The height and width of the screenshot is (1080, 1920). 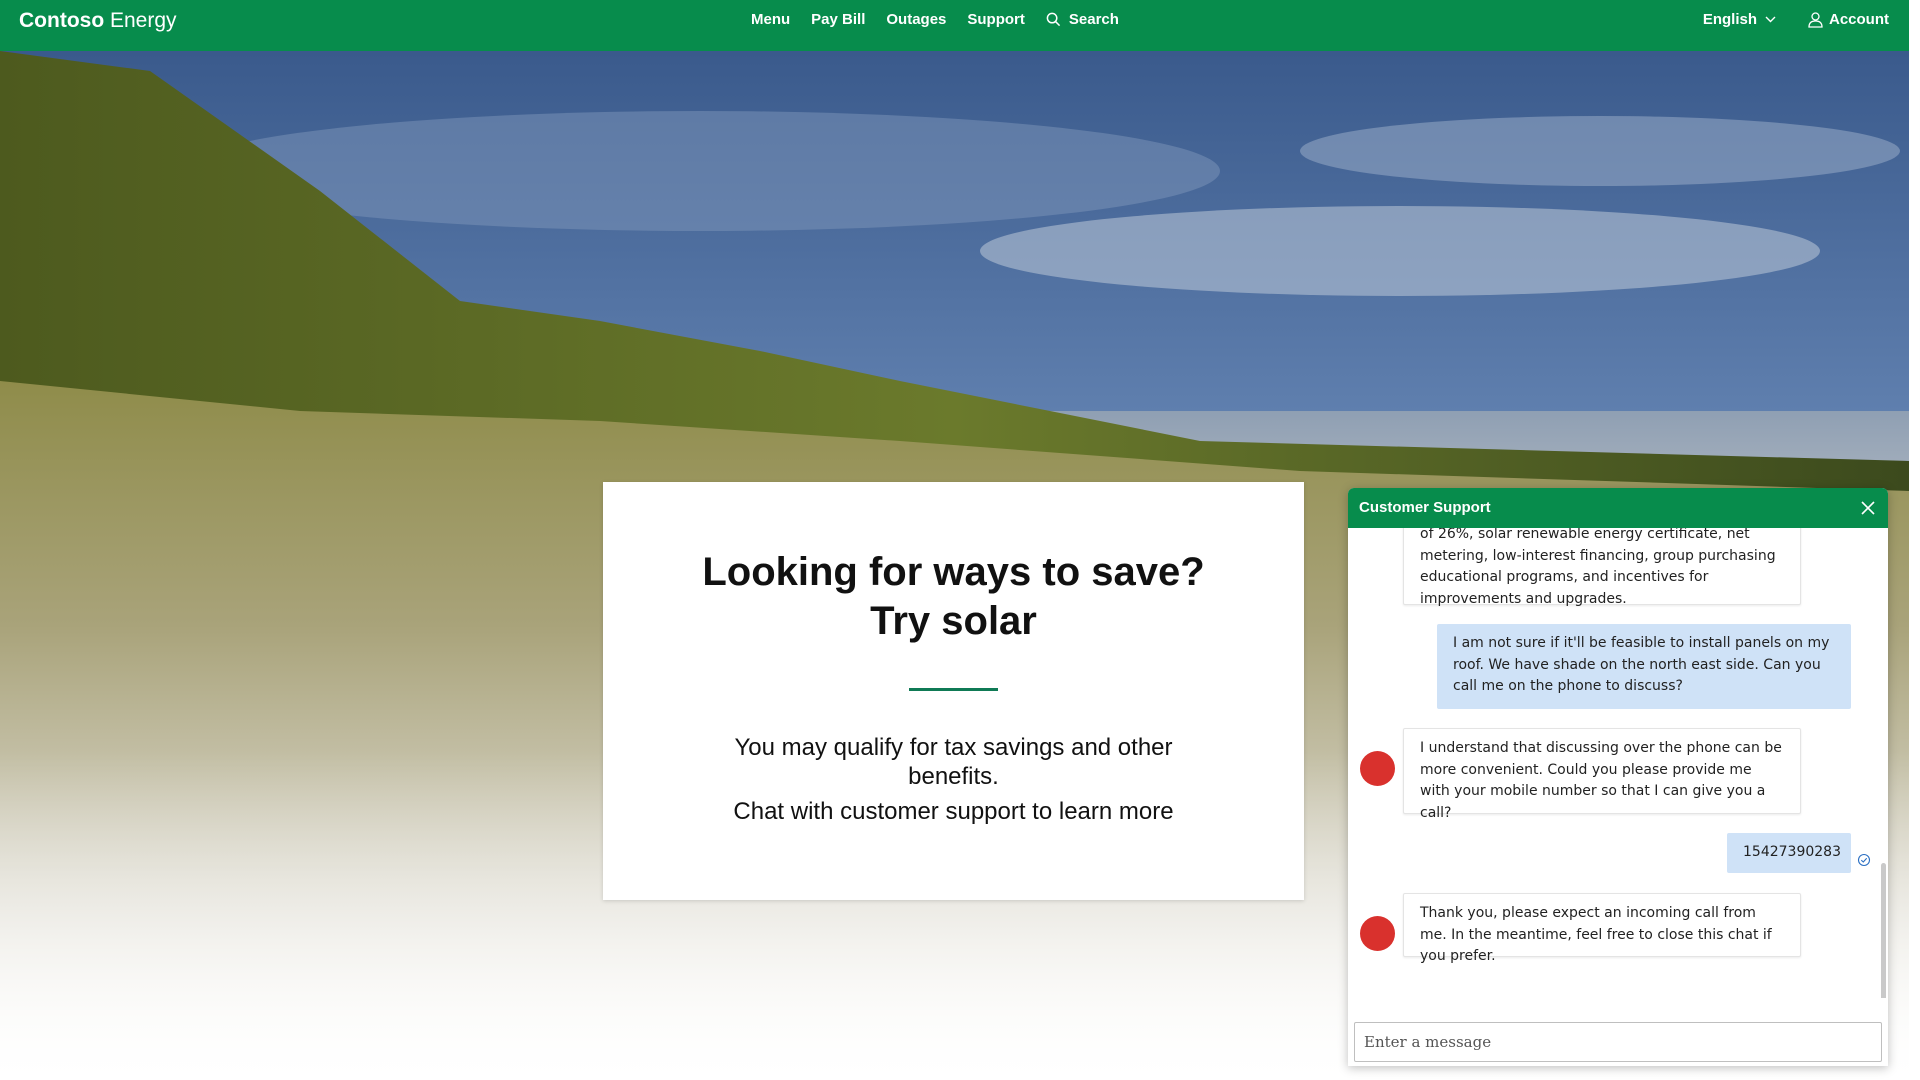 What do you see at coordinates (953, 811) in the screenshot?
I see `promo-cta-text: Chat with customer support to learn more` at bounding box center [953, 811].